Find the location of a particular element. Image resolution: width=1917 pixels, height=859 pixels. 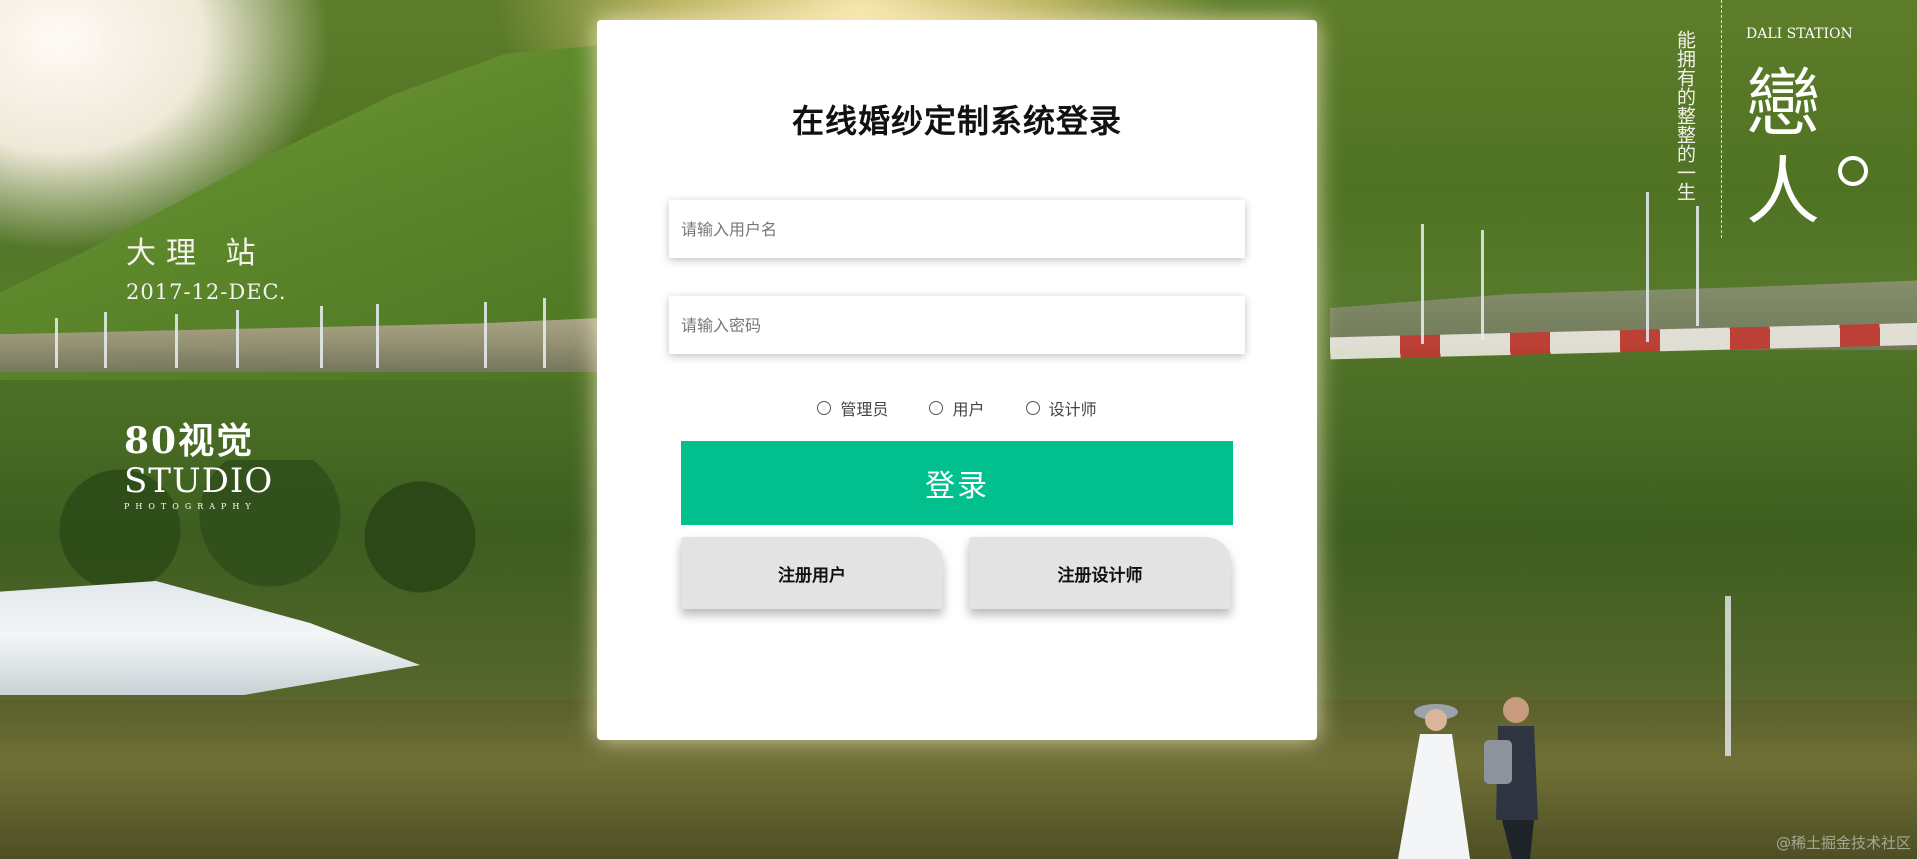

station-label: DALI STATION is located at coordinates (1799, 34).